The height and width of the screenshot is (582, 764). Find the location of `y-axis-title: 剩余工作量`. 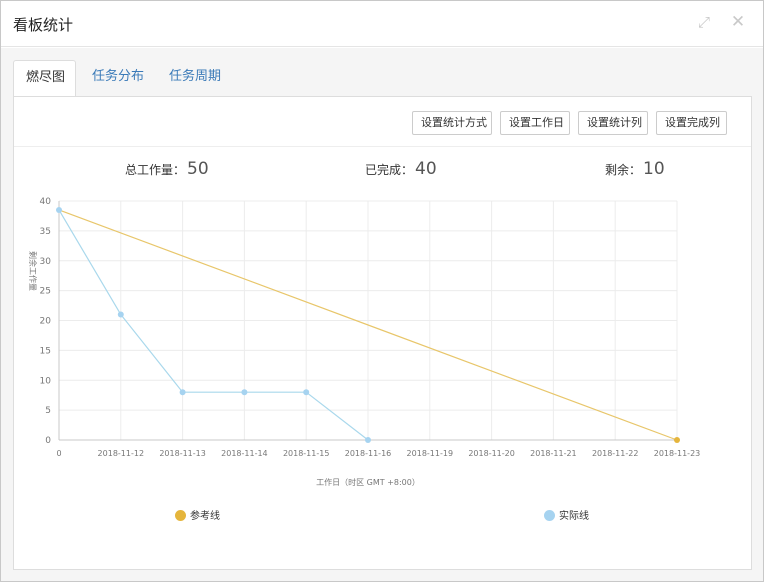

y-axis-title: 剩余工作量 is located at coordinates (33, 271).